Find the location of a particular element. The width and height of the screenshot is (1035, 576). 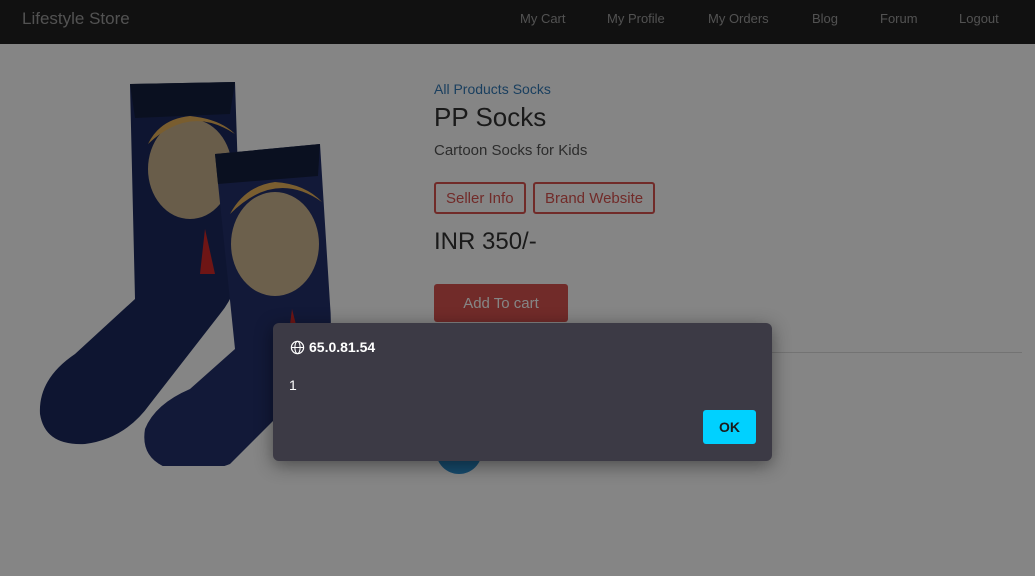

dialog-origin: 65.0.81.54 is located at coordinates (332, 347).